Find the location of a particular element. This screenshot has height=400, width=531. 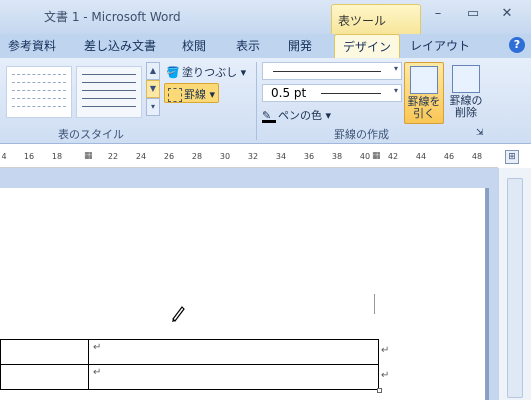

dialog-launcher-icon: ⇲ is located at coordinates (480, 133).